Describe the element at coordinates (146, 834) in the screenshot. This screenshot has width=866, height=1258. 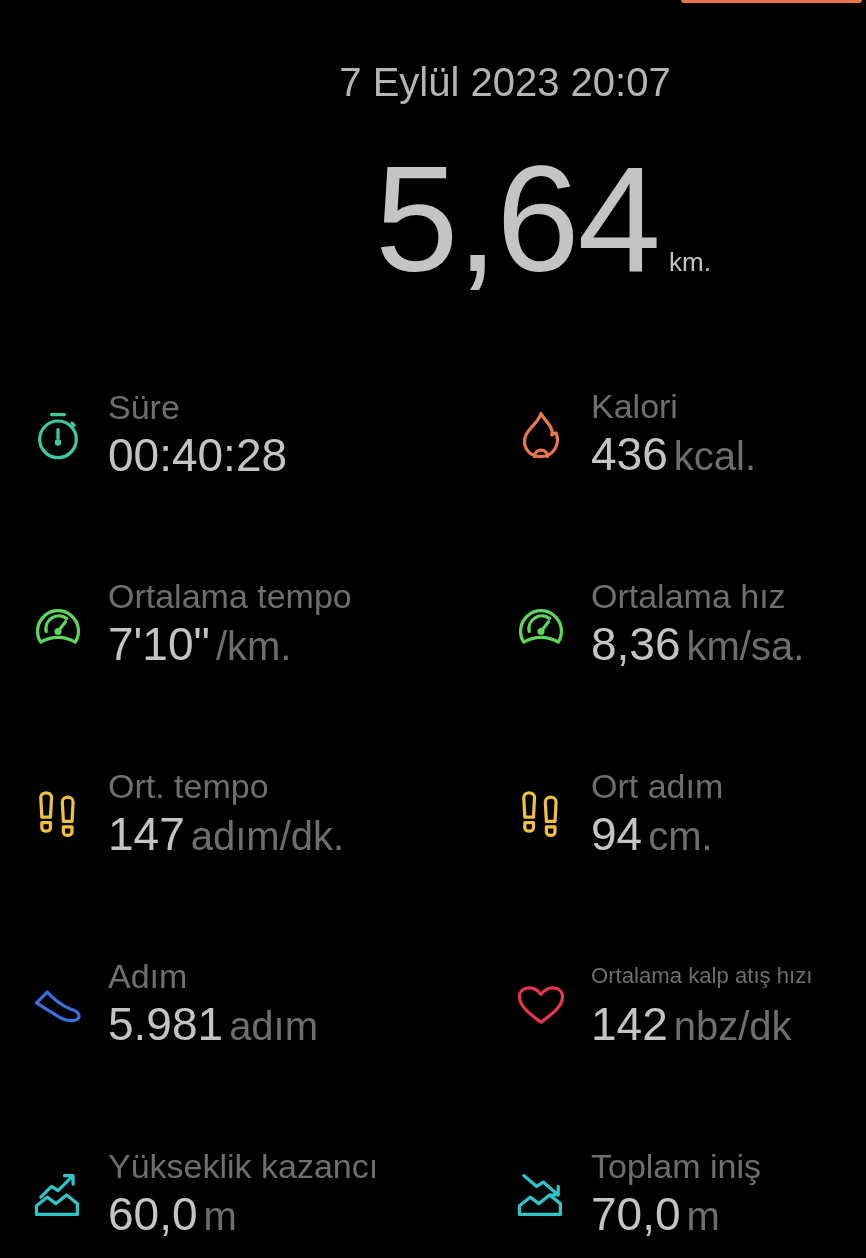
I see `metric-value: 147` at that location.